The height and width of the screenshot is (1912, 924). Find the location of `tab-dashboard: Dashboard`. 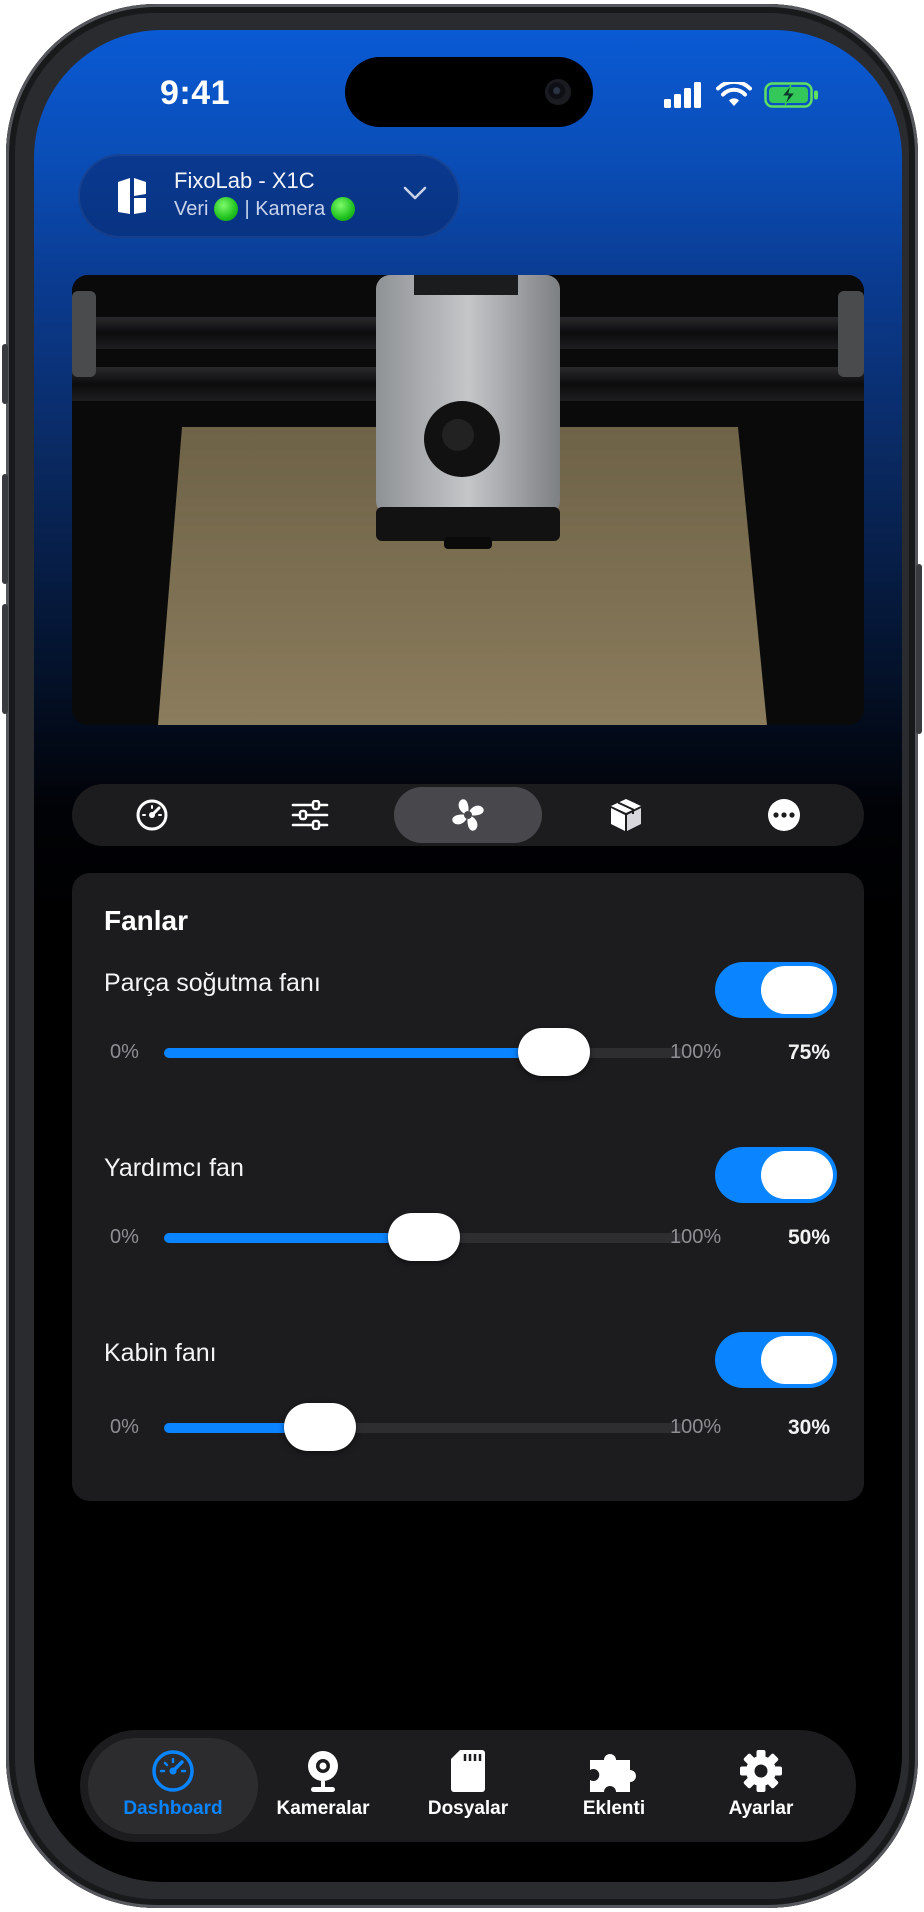

tab-dashboard: Dashboard is located at coordinates (173, 1786).